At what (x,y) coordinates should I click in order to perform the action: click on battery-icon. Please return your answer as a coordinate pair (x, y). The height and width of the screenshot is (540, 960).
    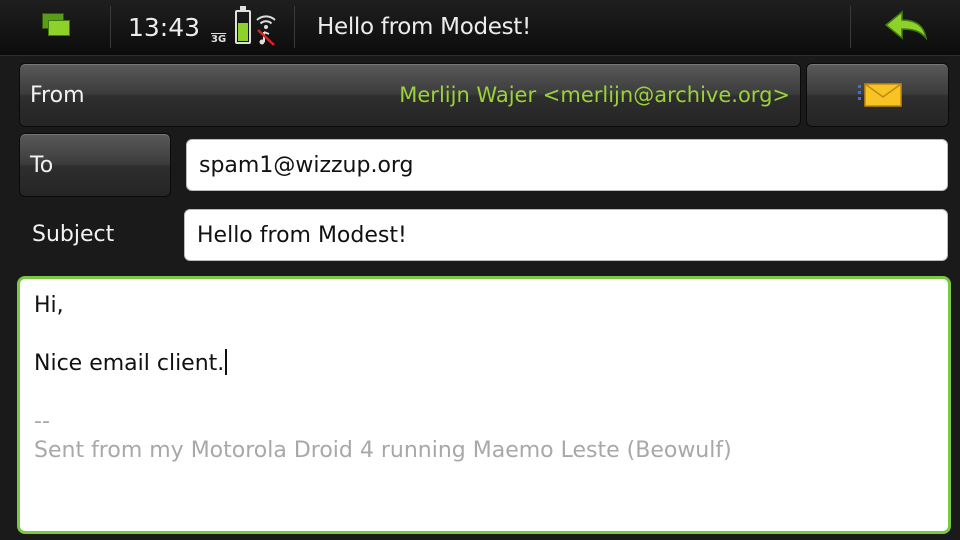
    Looking at the image, I should click on (243, 25).